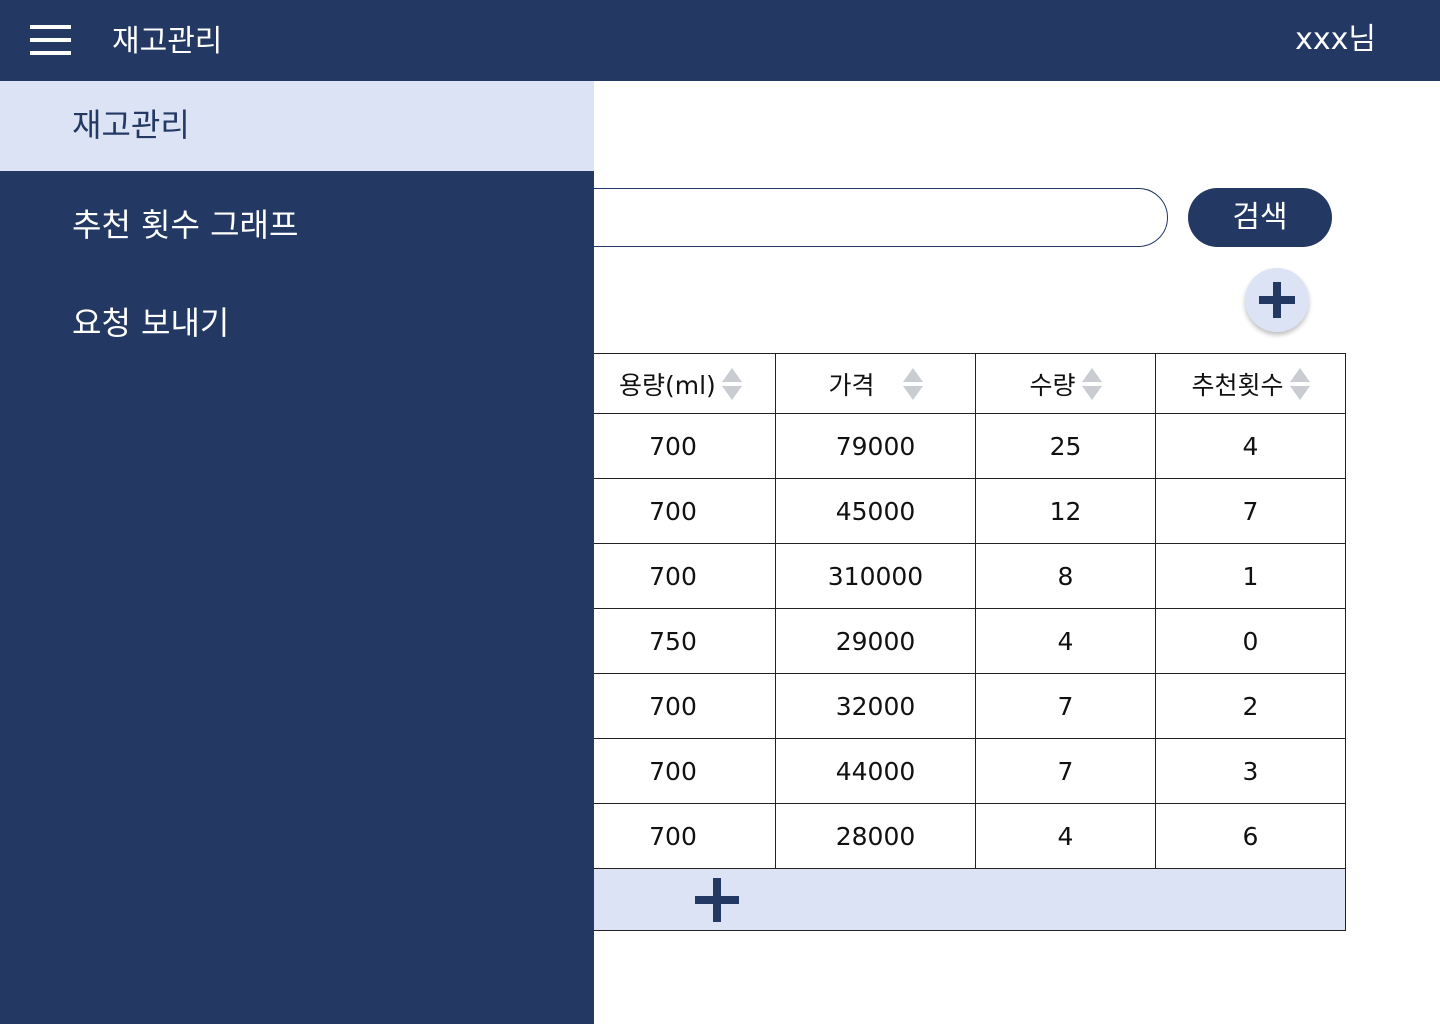 This screenshot has width=1440, height=1024. I want to click on column-header-quantity: 수량, so click(1065, 383).